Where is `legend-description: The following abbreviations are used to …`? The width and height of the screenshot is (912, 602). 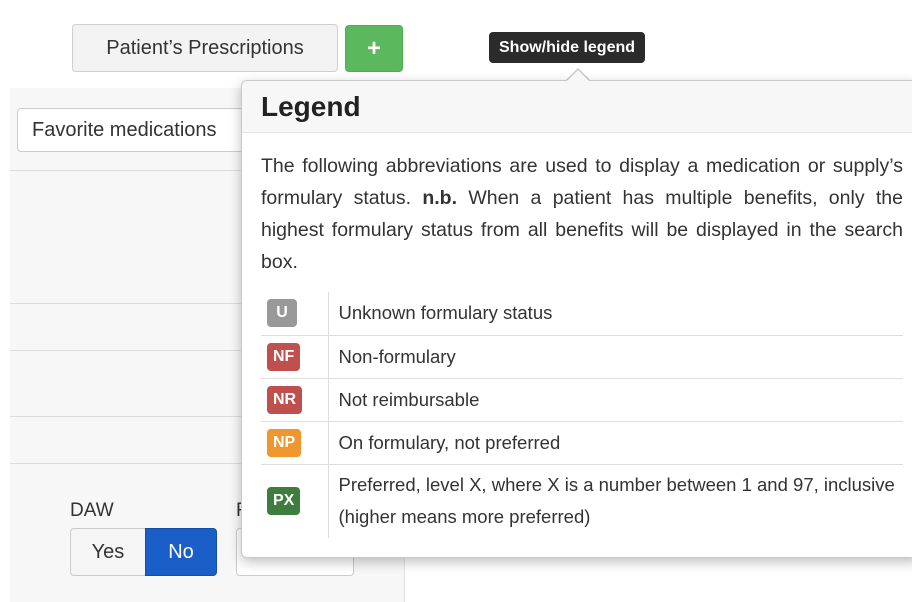
legend-description: The following abbreviations are used to … is located at coordinates (582, 214).